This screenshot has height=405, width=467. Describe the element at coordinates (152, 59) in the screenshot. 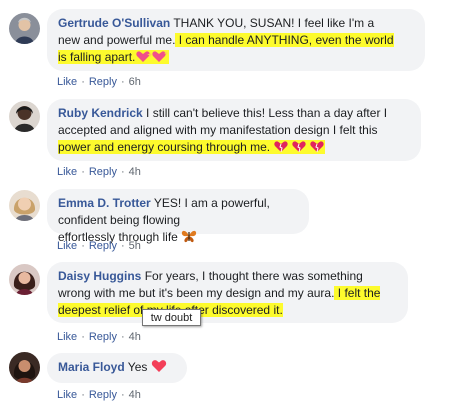

I see `heart-sparkle-icon` at that location.